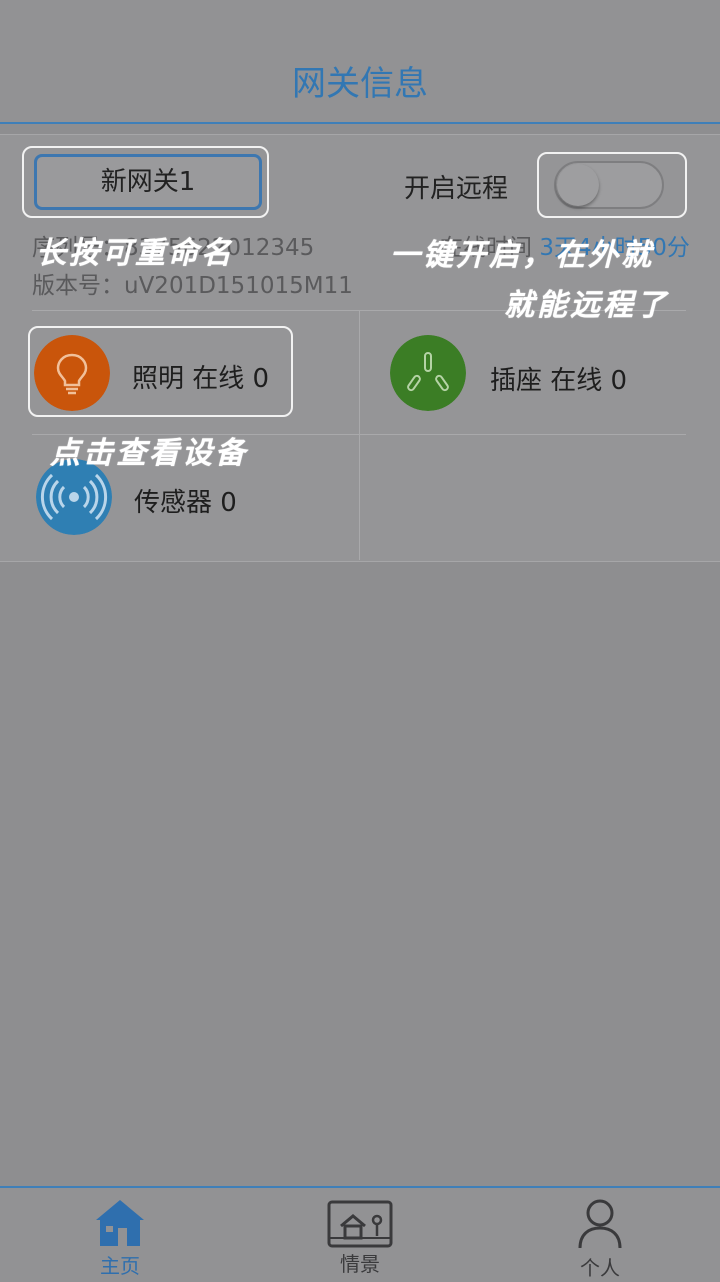 The width and height of the screenshot is (720, 1282). What do you see at coordinates (120, 1223) in the screenshot?
I see `home-icon` at bounding box center [120, 1223].